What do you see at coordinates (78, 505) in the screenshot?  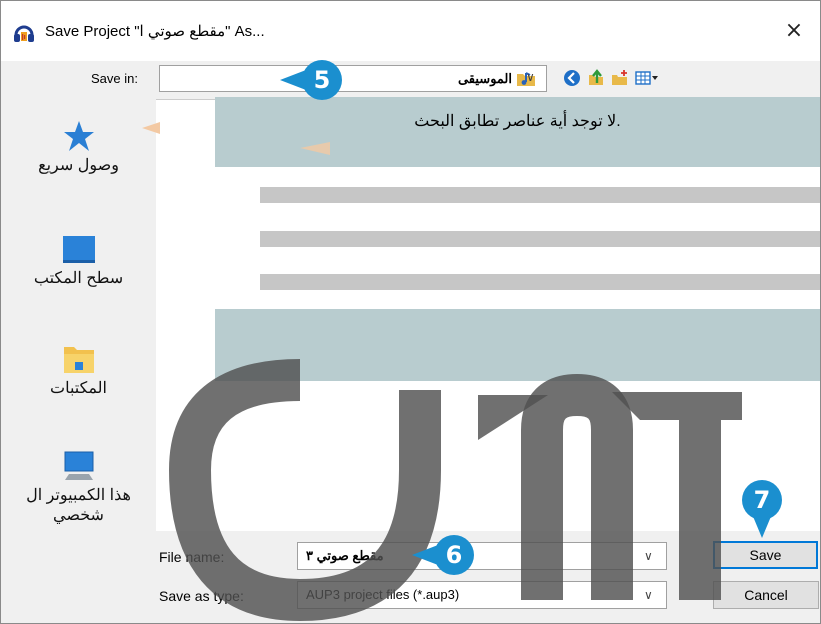 I see `sidebar-item-label: هذا الكمبيوتر ال شخصي` at bounding box center [78, 505].